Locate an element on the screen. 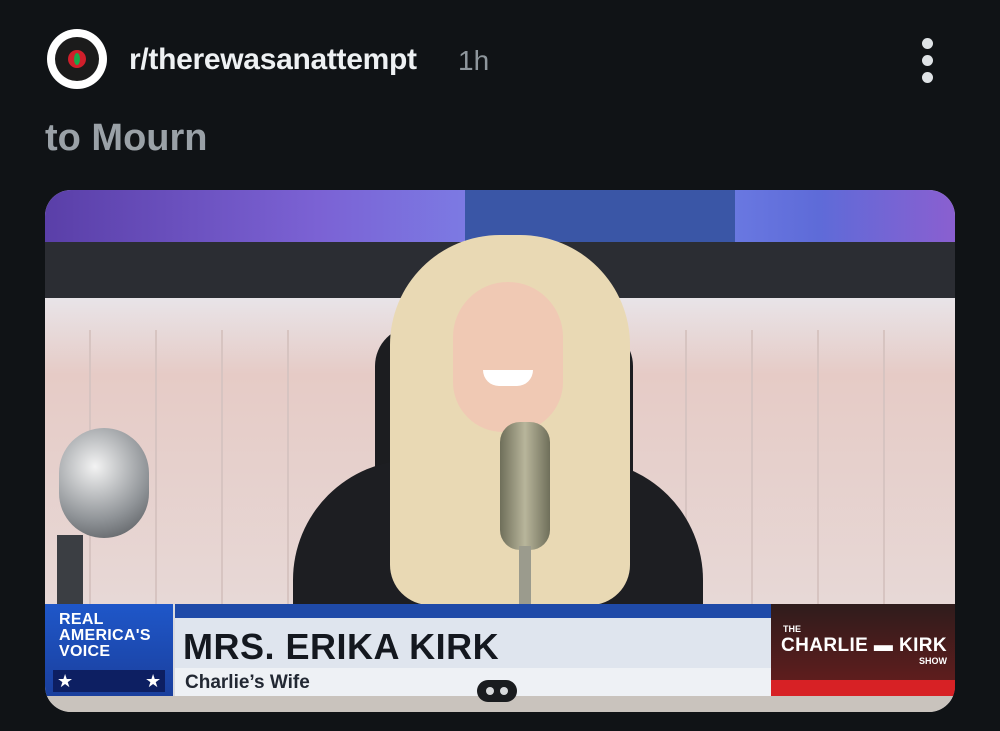 The image size is (1000, 731). person-smile is located at coordinates (508, 378).